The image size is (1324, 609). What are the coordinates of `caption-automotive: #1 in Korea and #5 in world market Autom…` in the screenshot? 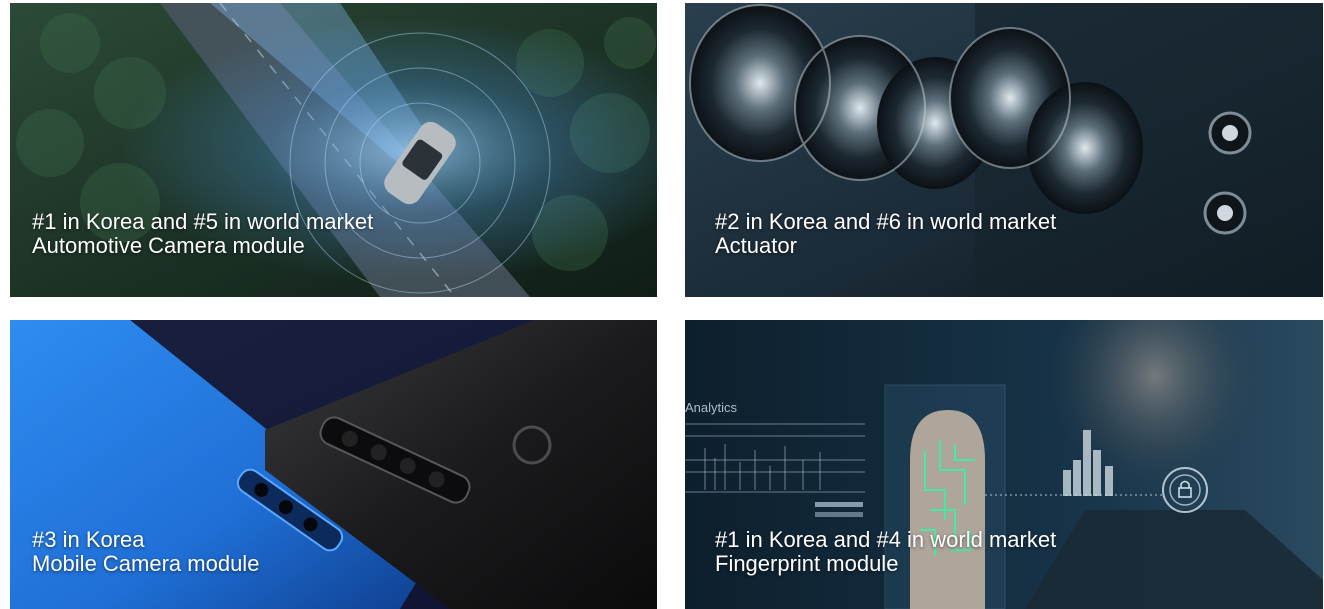 It's located at (202, 234).